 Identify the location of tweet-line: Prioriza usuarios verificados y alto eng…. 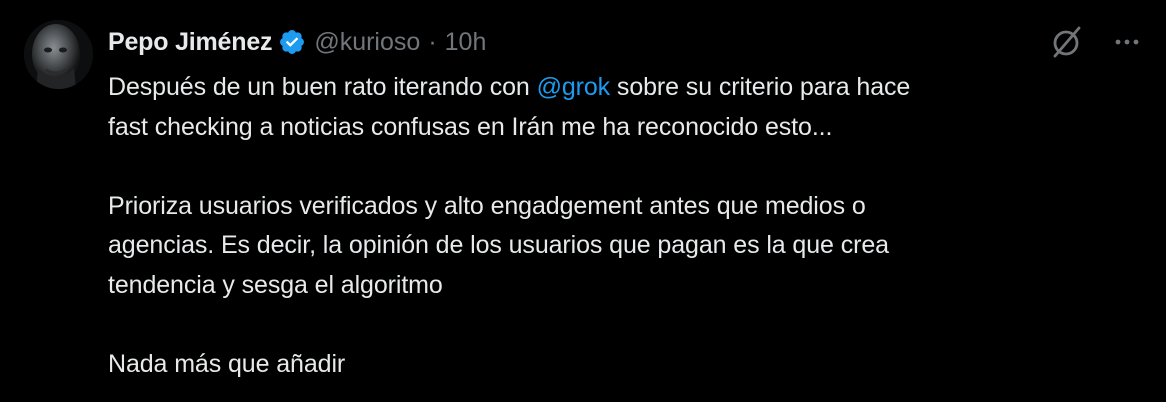
(487, 205).